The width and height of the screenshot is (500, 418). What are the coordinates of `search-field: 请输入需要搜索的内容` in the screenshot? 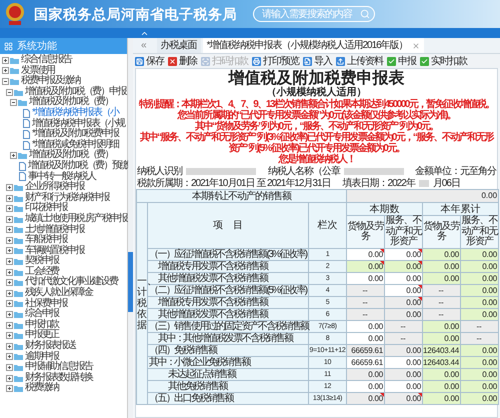 It's located at (314, 14).